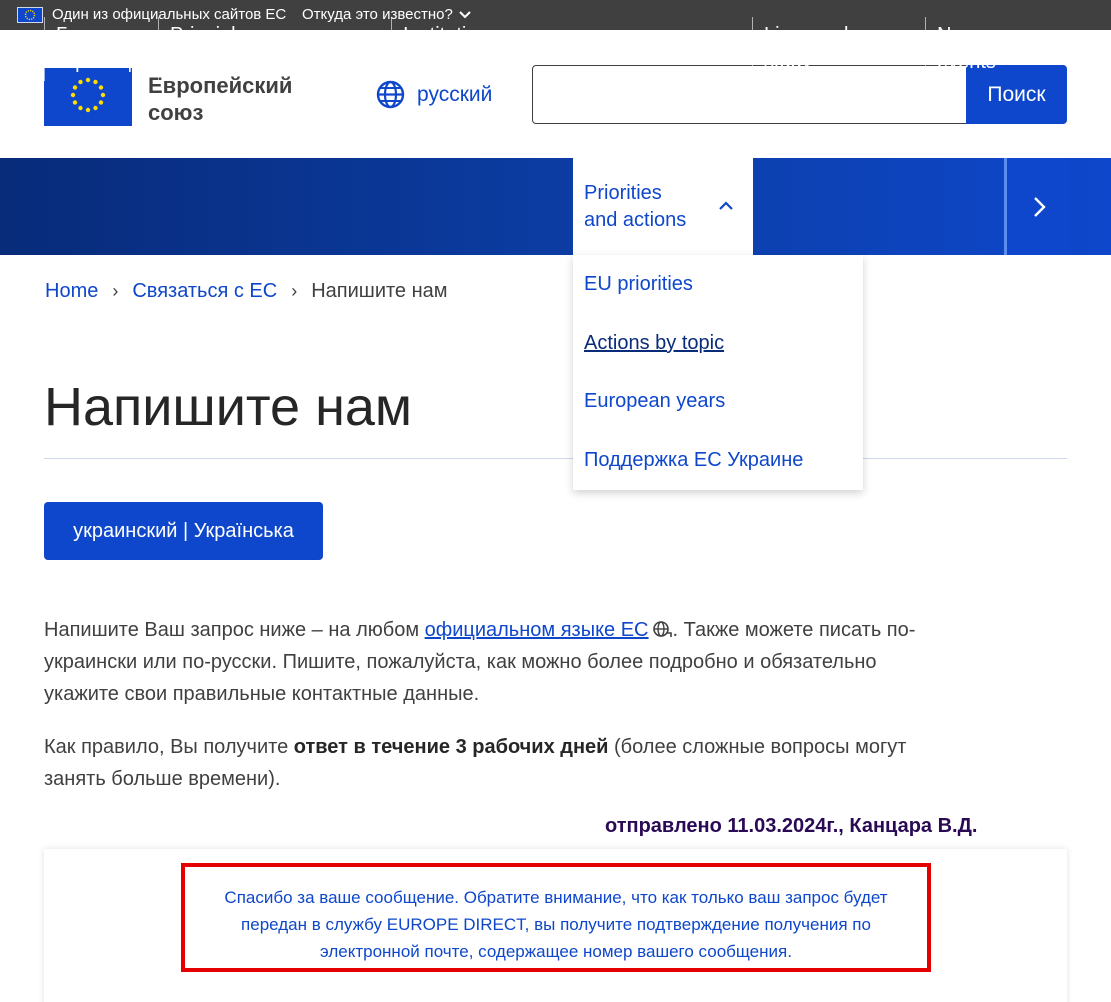 This screenshot has height=1002, width=1111. What do you see at coordinates (390, 94) in the screenshot?
I see `globe-icon` at bounding box center [390, 94].